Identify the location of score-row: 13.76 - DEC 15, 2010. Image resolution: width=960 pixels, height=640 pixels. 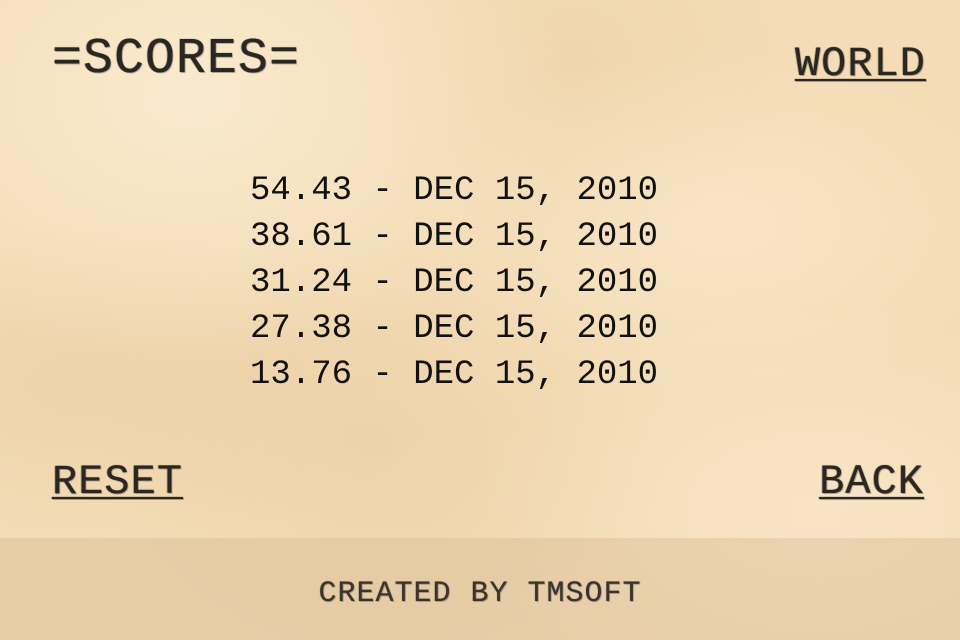
(454, 375).